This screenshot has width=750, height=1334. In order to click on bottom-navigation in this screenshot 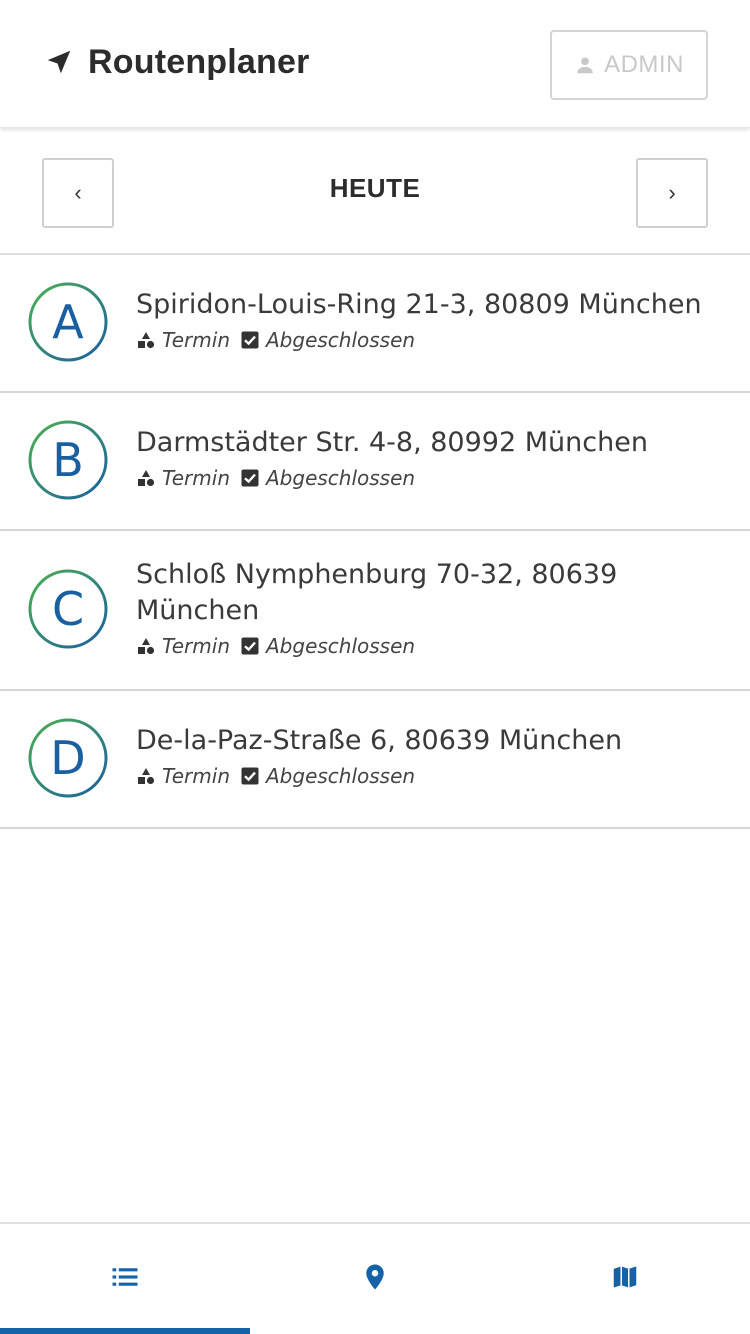, I will do `click(375, 1278)`.